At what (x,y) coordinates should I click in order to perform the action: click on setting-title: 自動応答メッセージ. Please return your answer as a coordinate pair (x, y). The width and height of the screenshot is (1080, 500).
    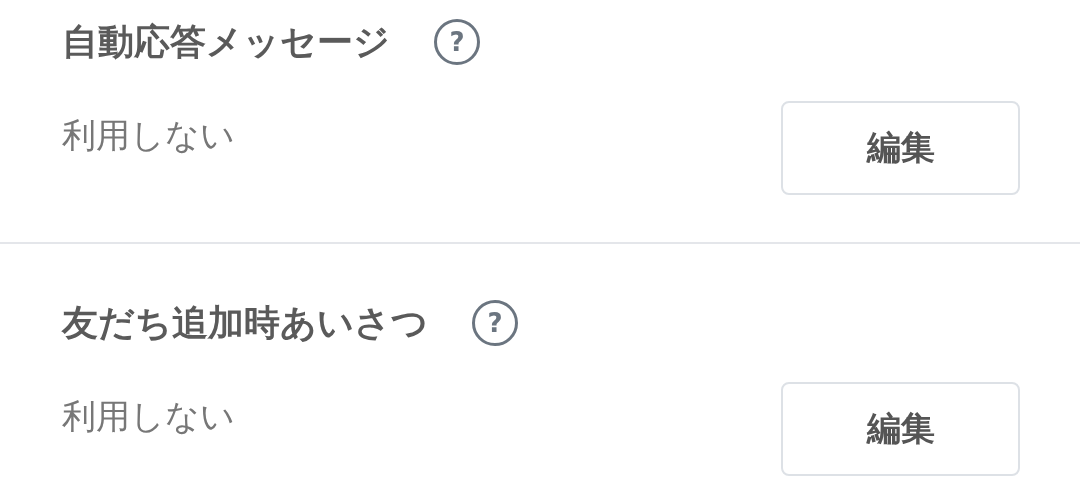
    Looking at the image, I should click on (226, 41).